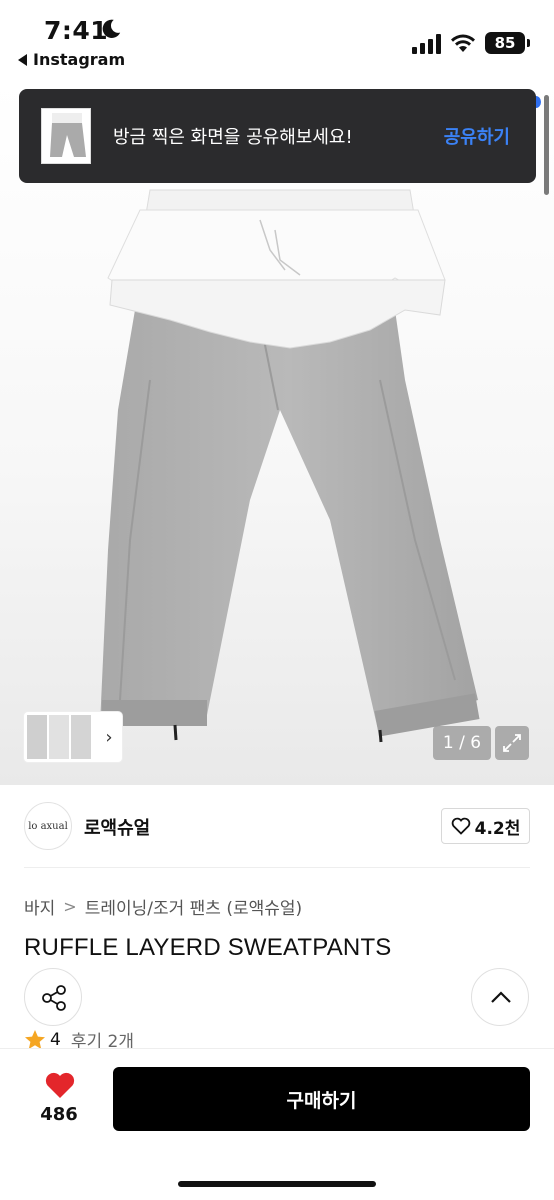  I want to click on chevron-up-icon, so click(501, 997).